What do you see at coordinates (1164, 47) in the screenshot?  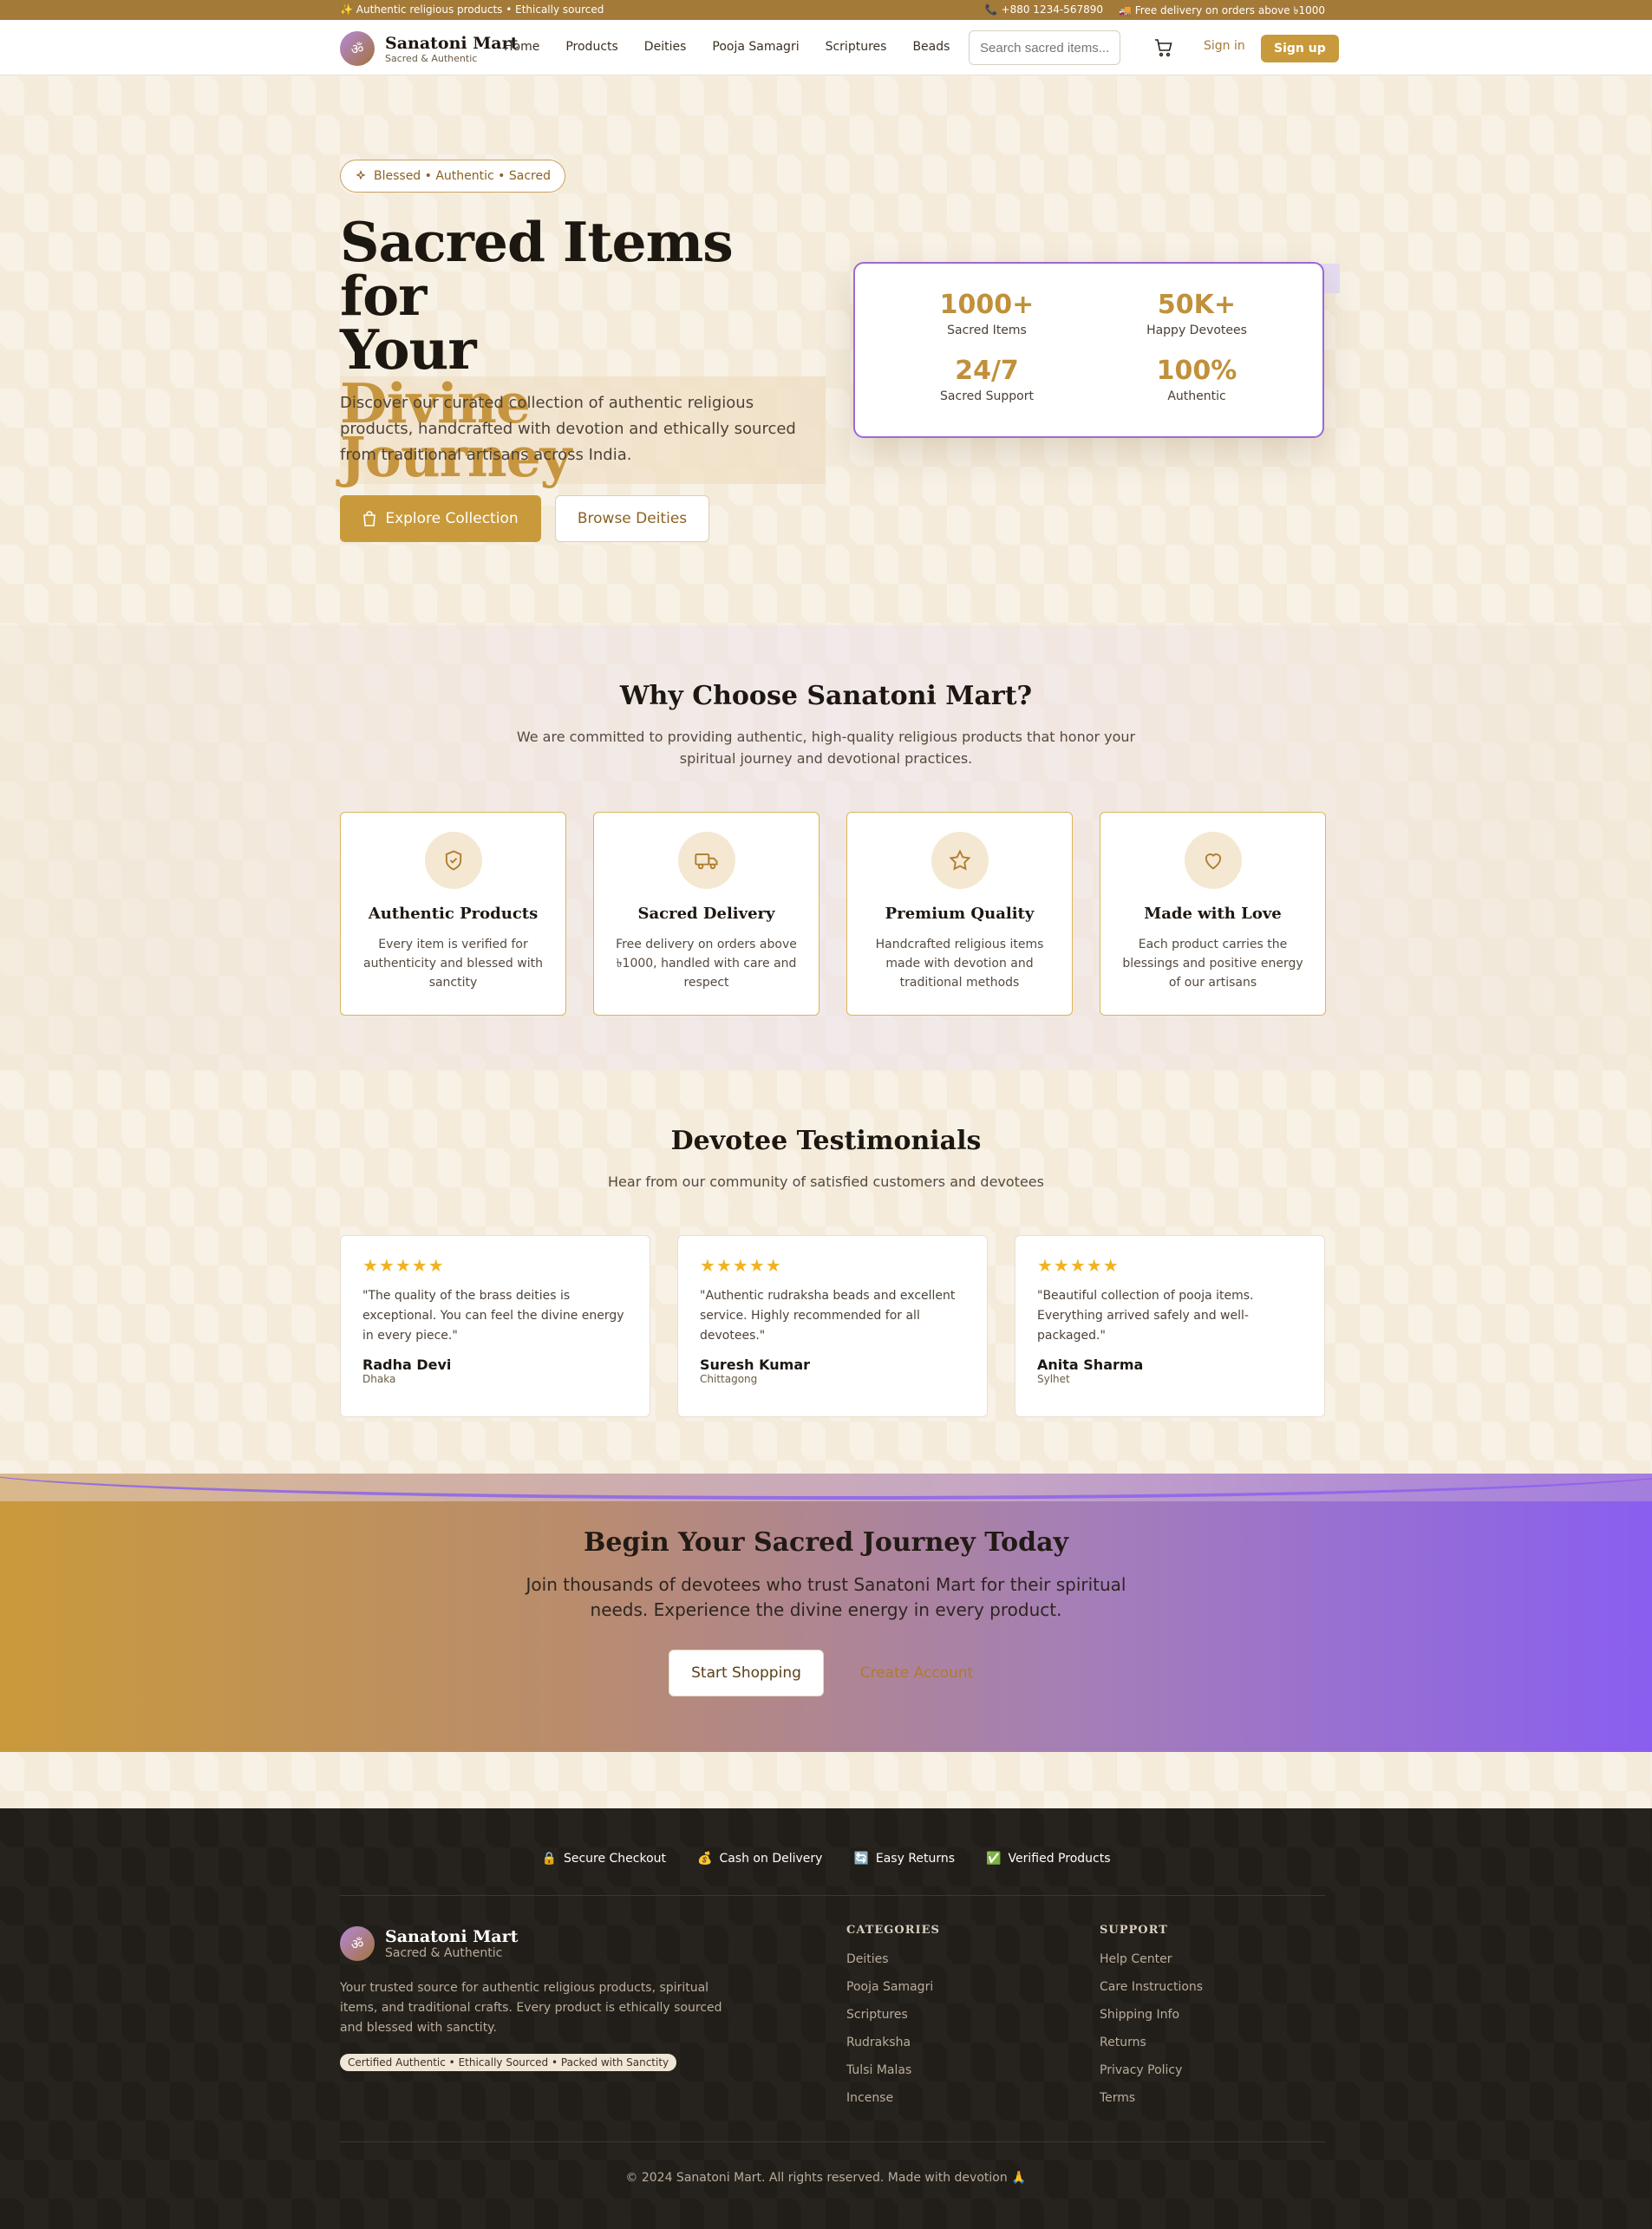 I see `shopping-cart-icon` at bounding box center [1164, 47].